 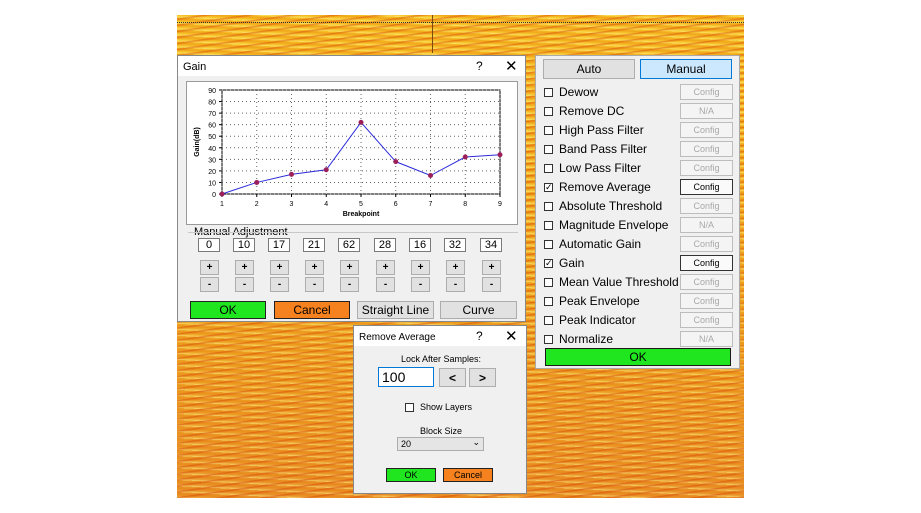 What do you see at coordinates (482, 377) in the screenshot?
I see `next-button: >` at bounding box center [482, 377].